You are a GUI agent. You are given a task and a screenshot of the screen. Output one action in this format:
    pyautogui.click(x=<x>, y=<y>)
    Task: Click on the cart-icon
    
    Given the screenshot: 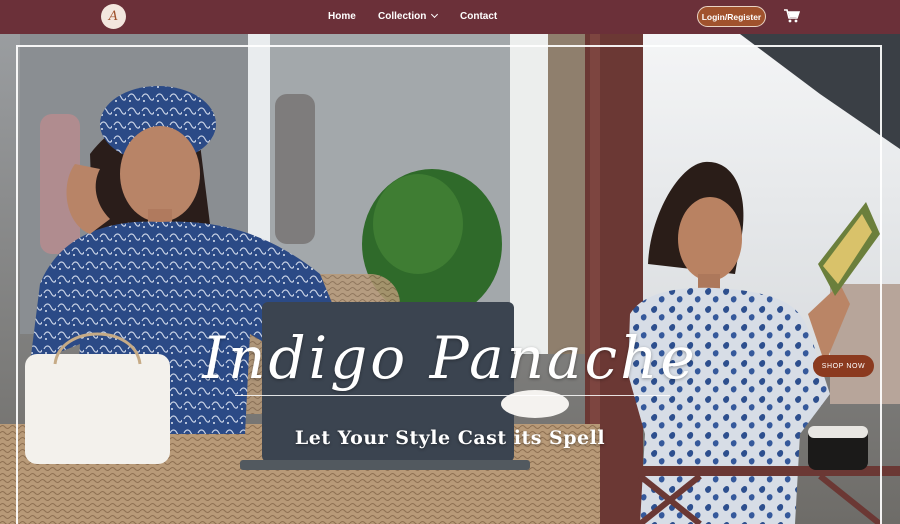 What is the action you would take?
    pyautogui.click(x=792, y=16)
    